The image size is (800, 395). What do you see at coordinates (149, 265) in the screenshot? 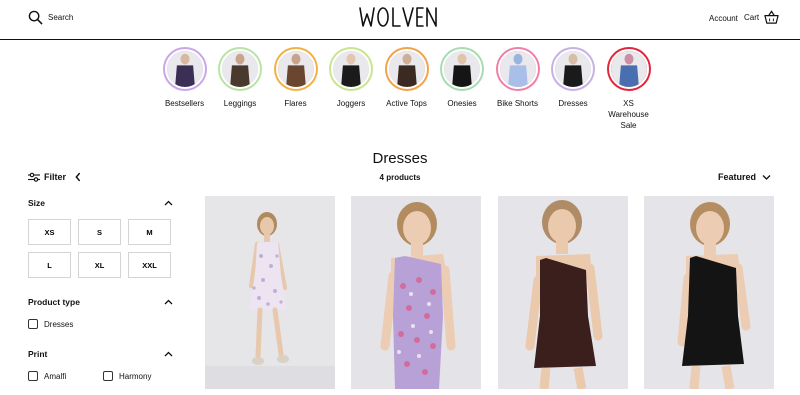
I see `size-option-xxl: XXL` at bounding box center [149, 265].